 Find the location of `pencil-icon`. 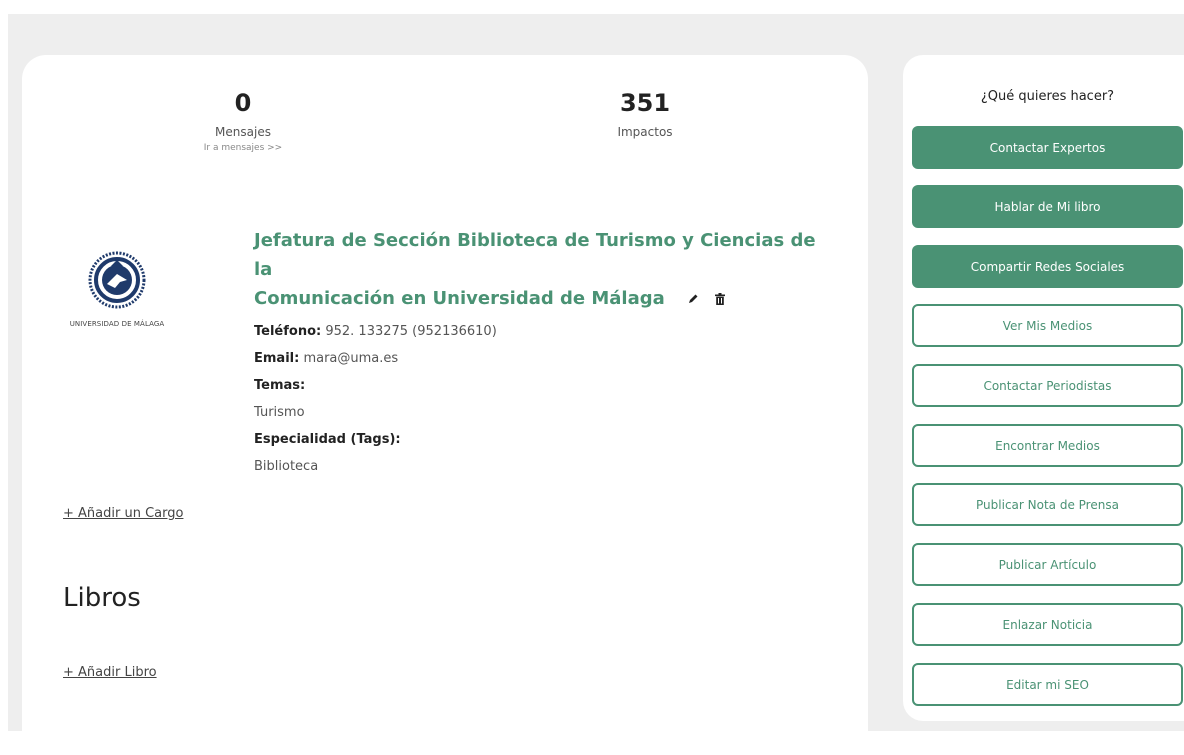

pencil-icon is located at coordinates (693, 299).